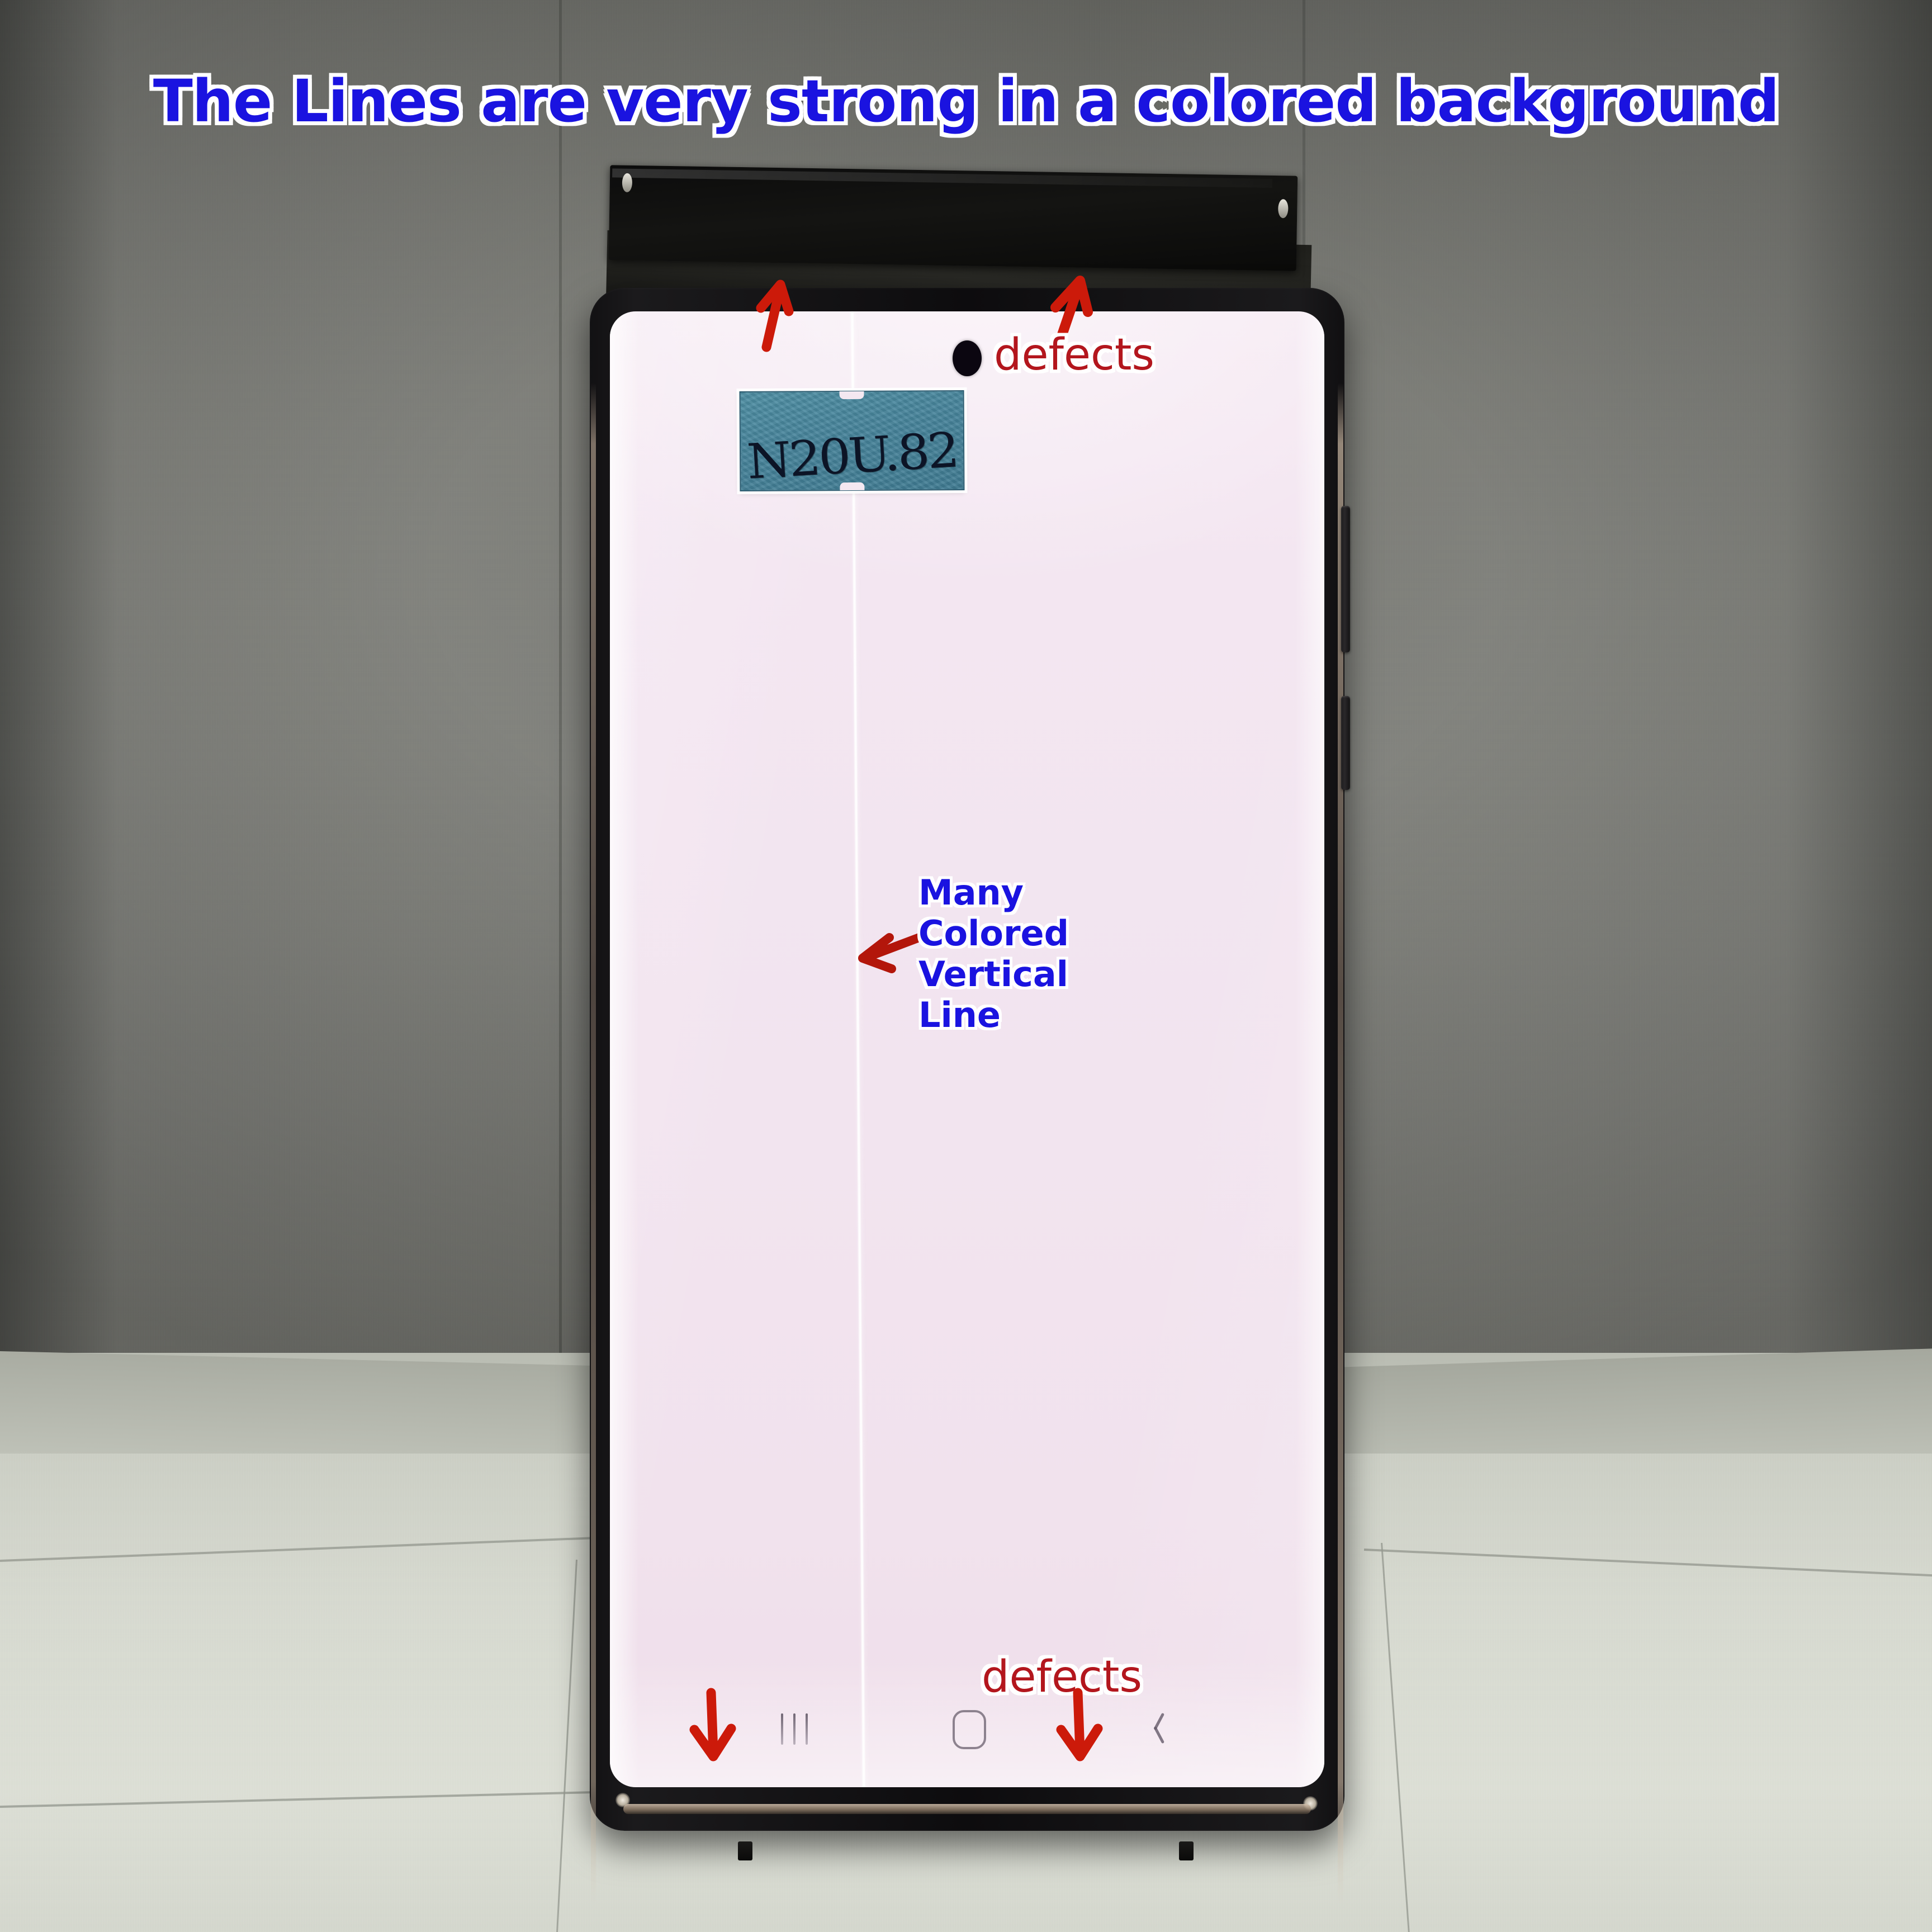  What do you see at coordinates (1074, 355) in the screenshot?
I see `defects-label-top: defects` at bounding box center [1074, 355].